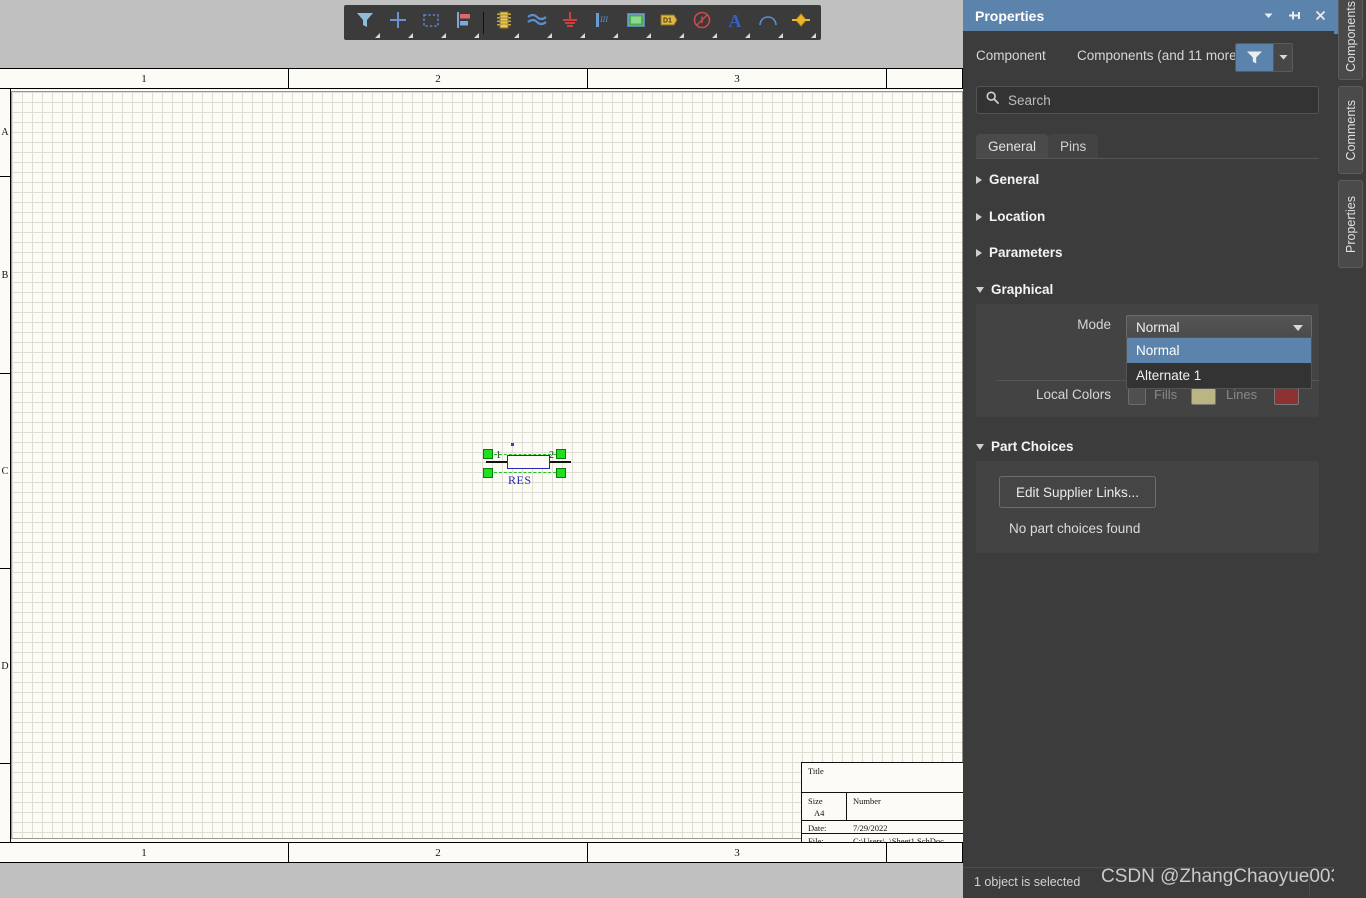 The image size is (1366, 898). What do you see at coordinates (1286, 396) in the screenshot?
I see `lines-color-swatch` at bounding box center [1286, 396].